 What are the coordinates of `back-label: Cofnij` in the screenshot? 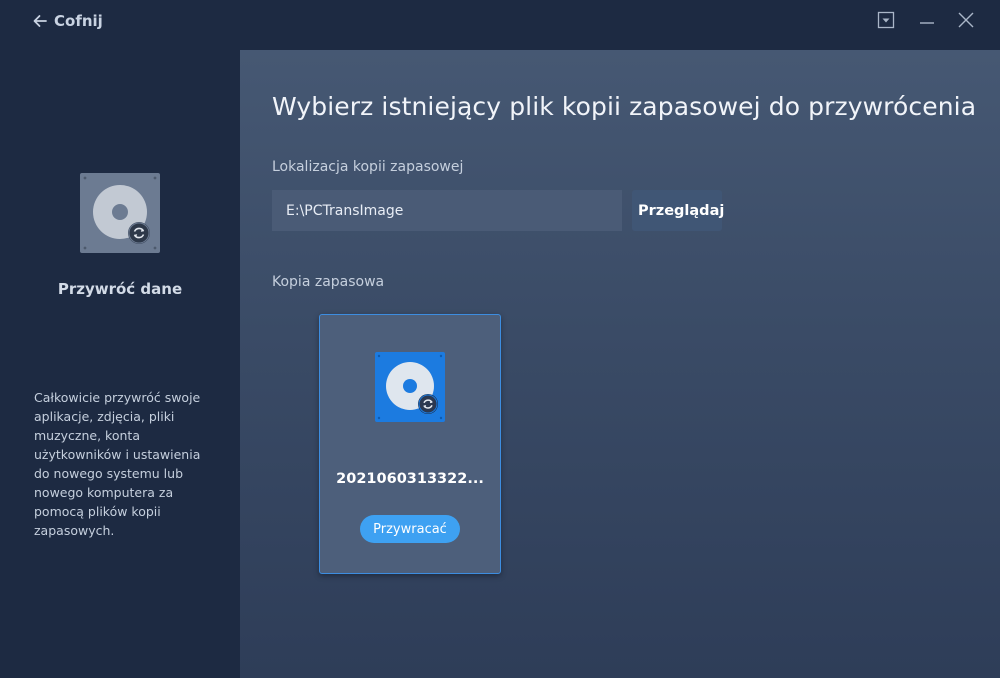 It's located at (78, 21).